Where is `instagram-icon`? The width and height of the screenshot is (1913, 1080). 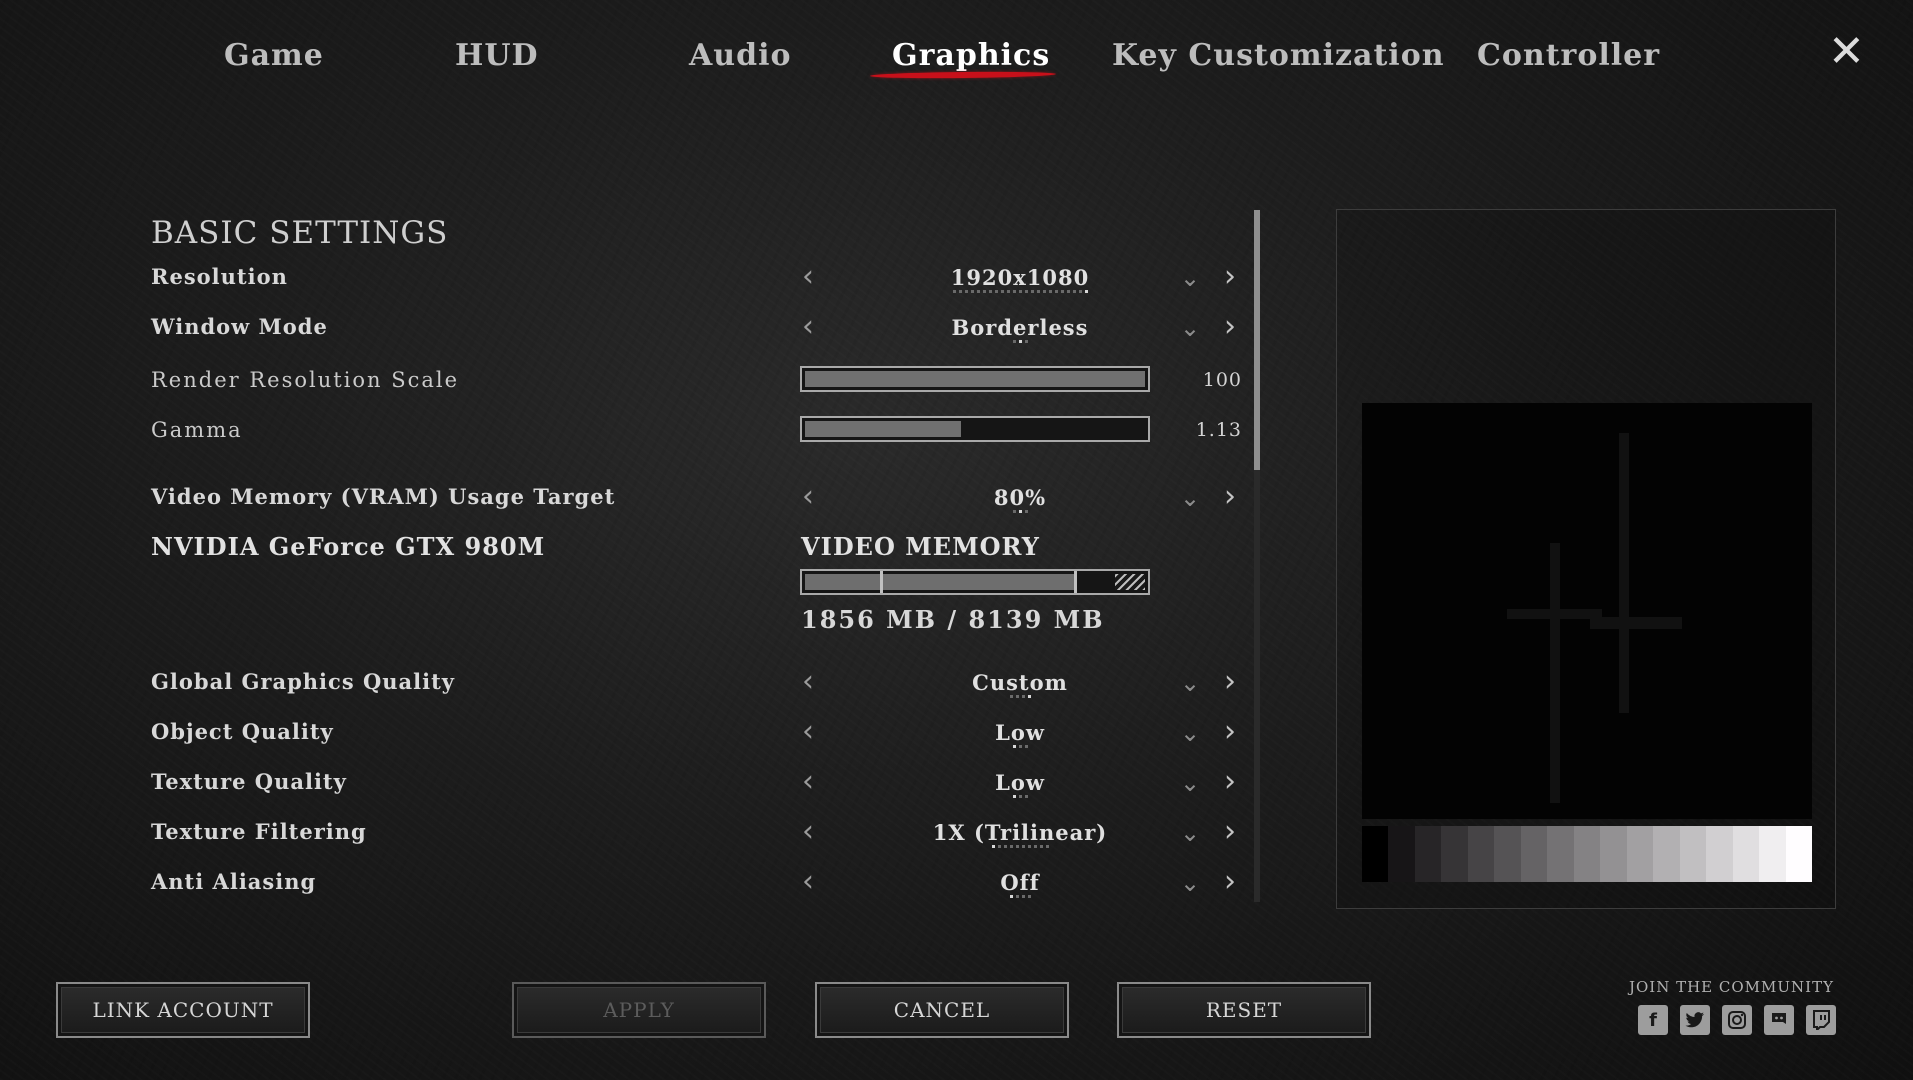 instagram-icon is located at coordinates (1737, 1020).